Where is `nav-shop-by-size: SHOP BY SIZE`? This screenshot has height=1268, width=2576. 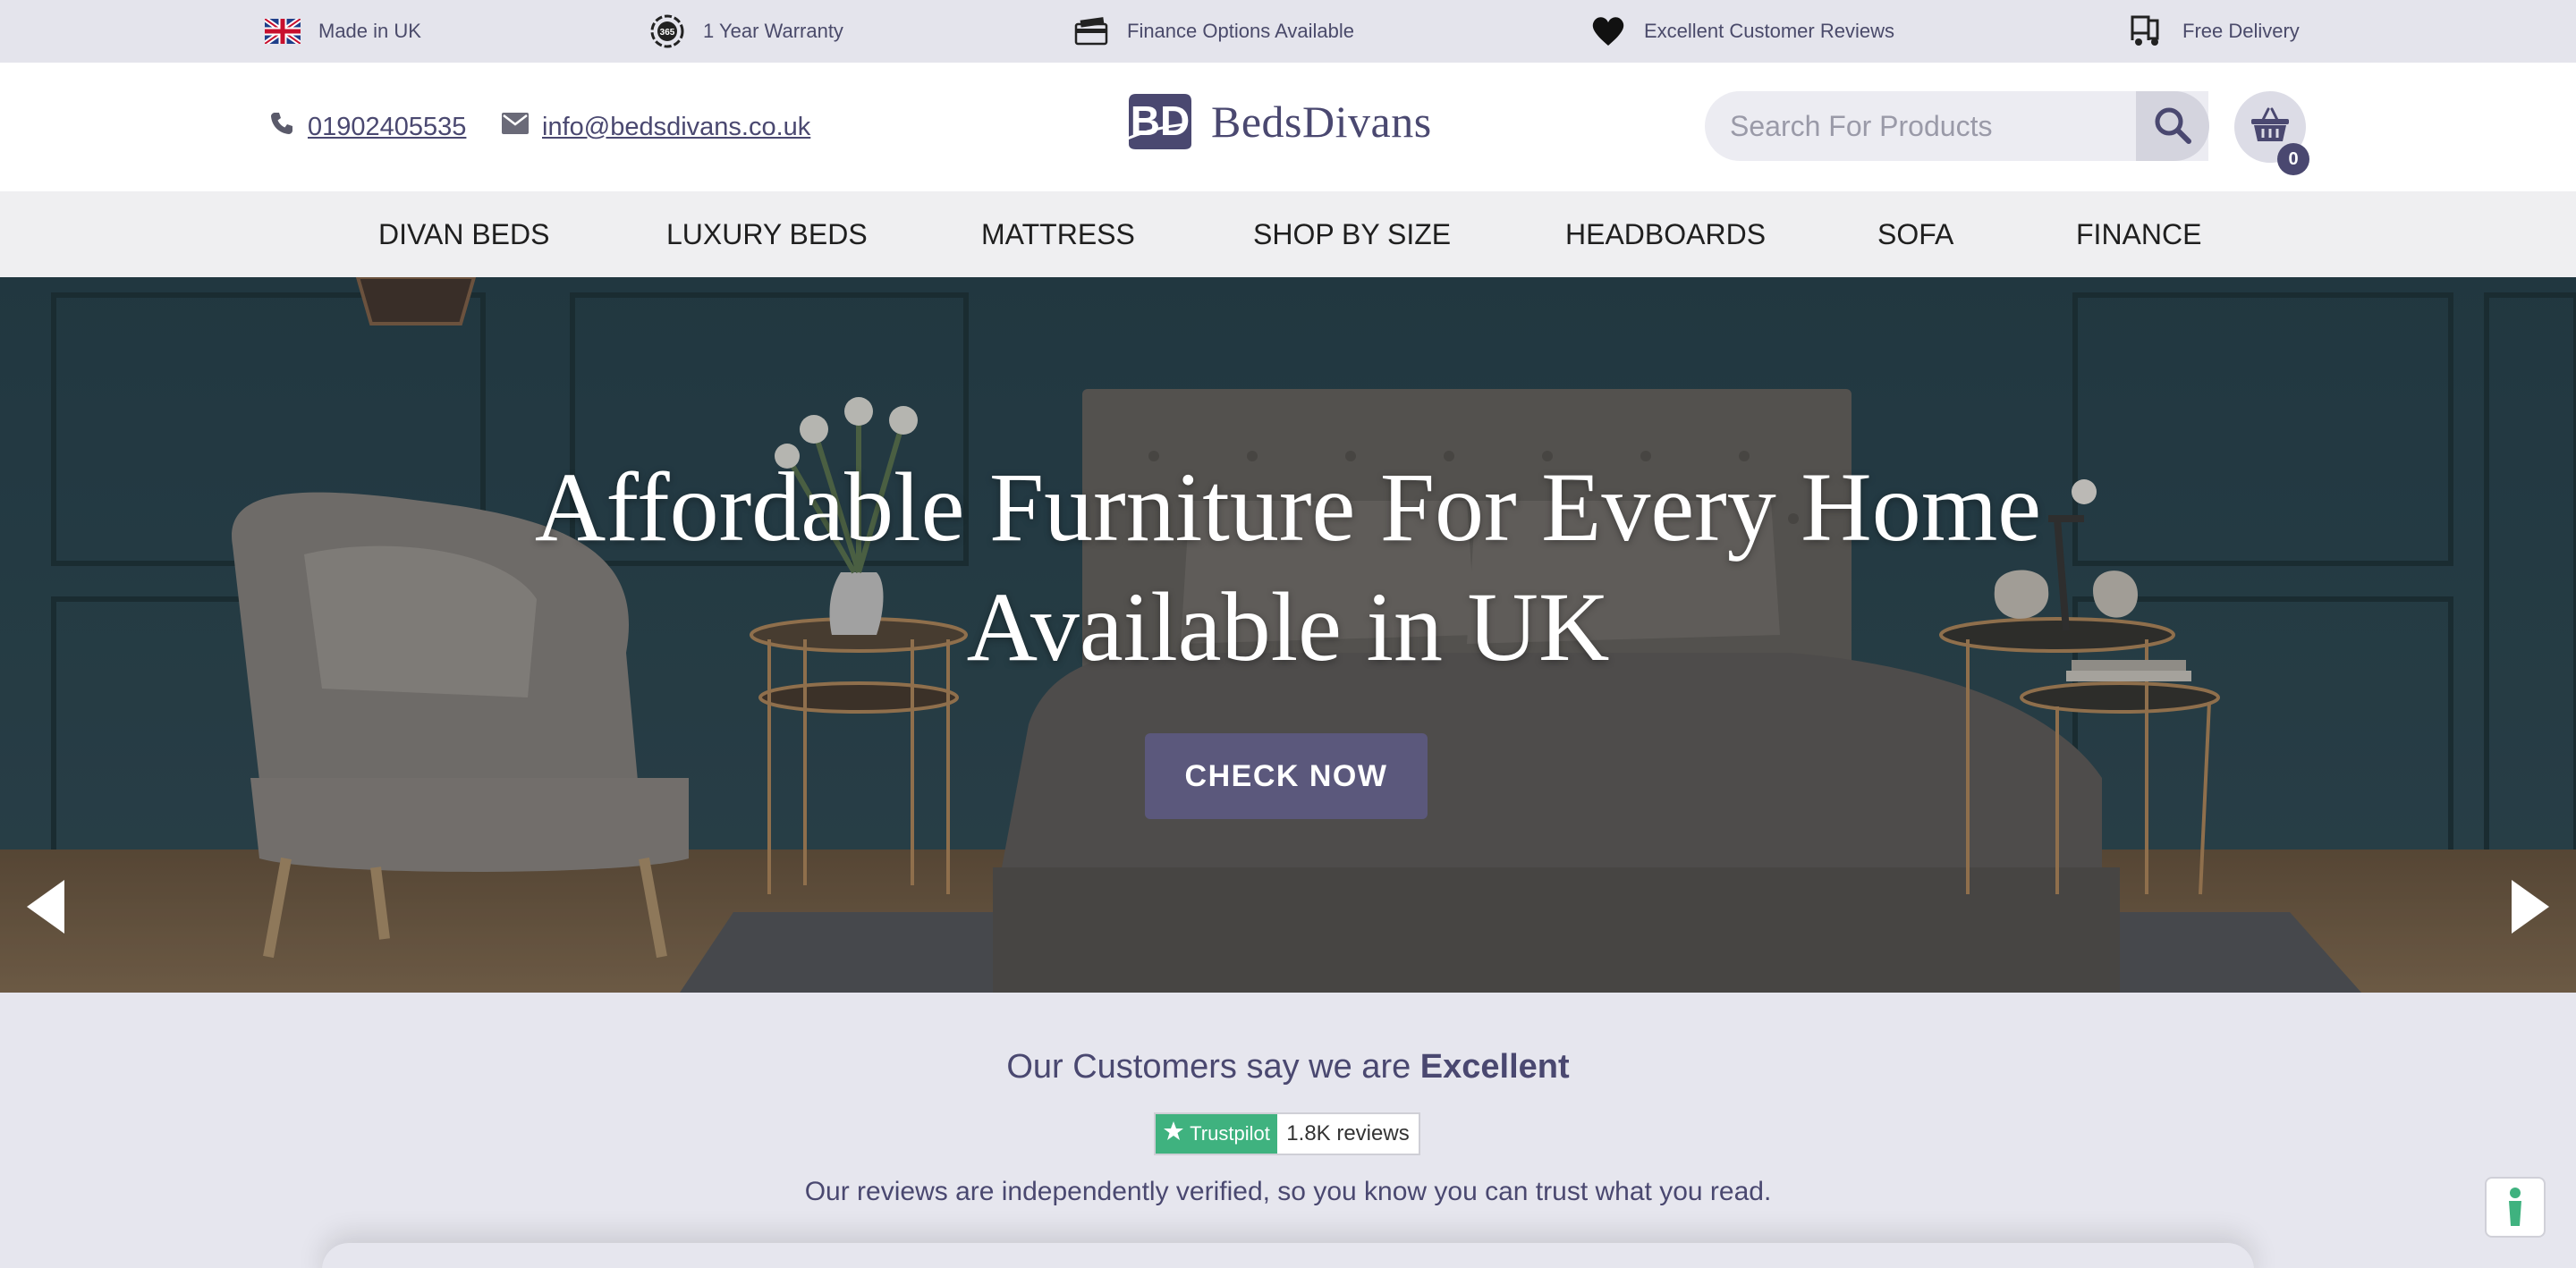
nav-shop-by-size: SHOP BY SIZE is located at coordinates (1352, 234).